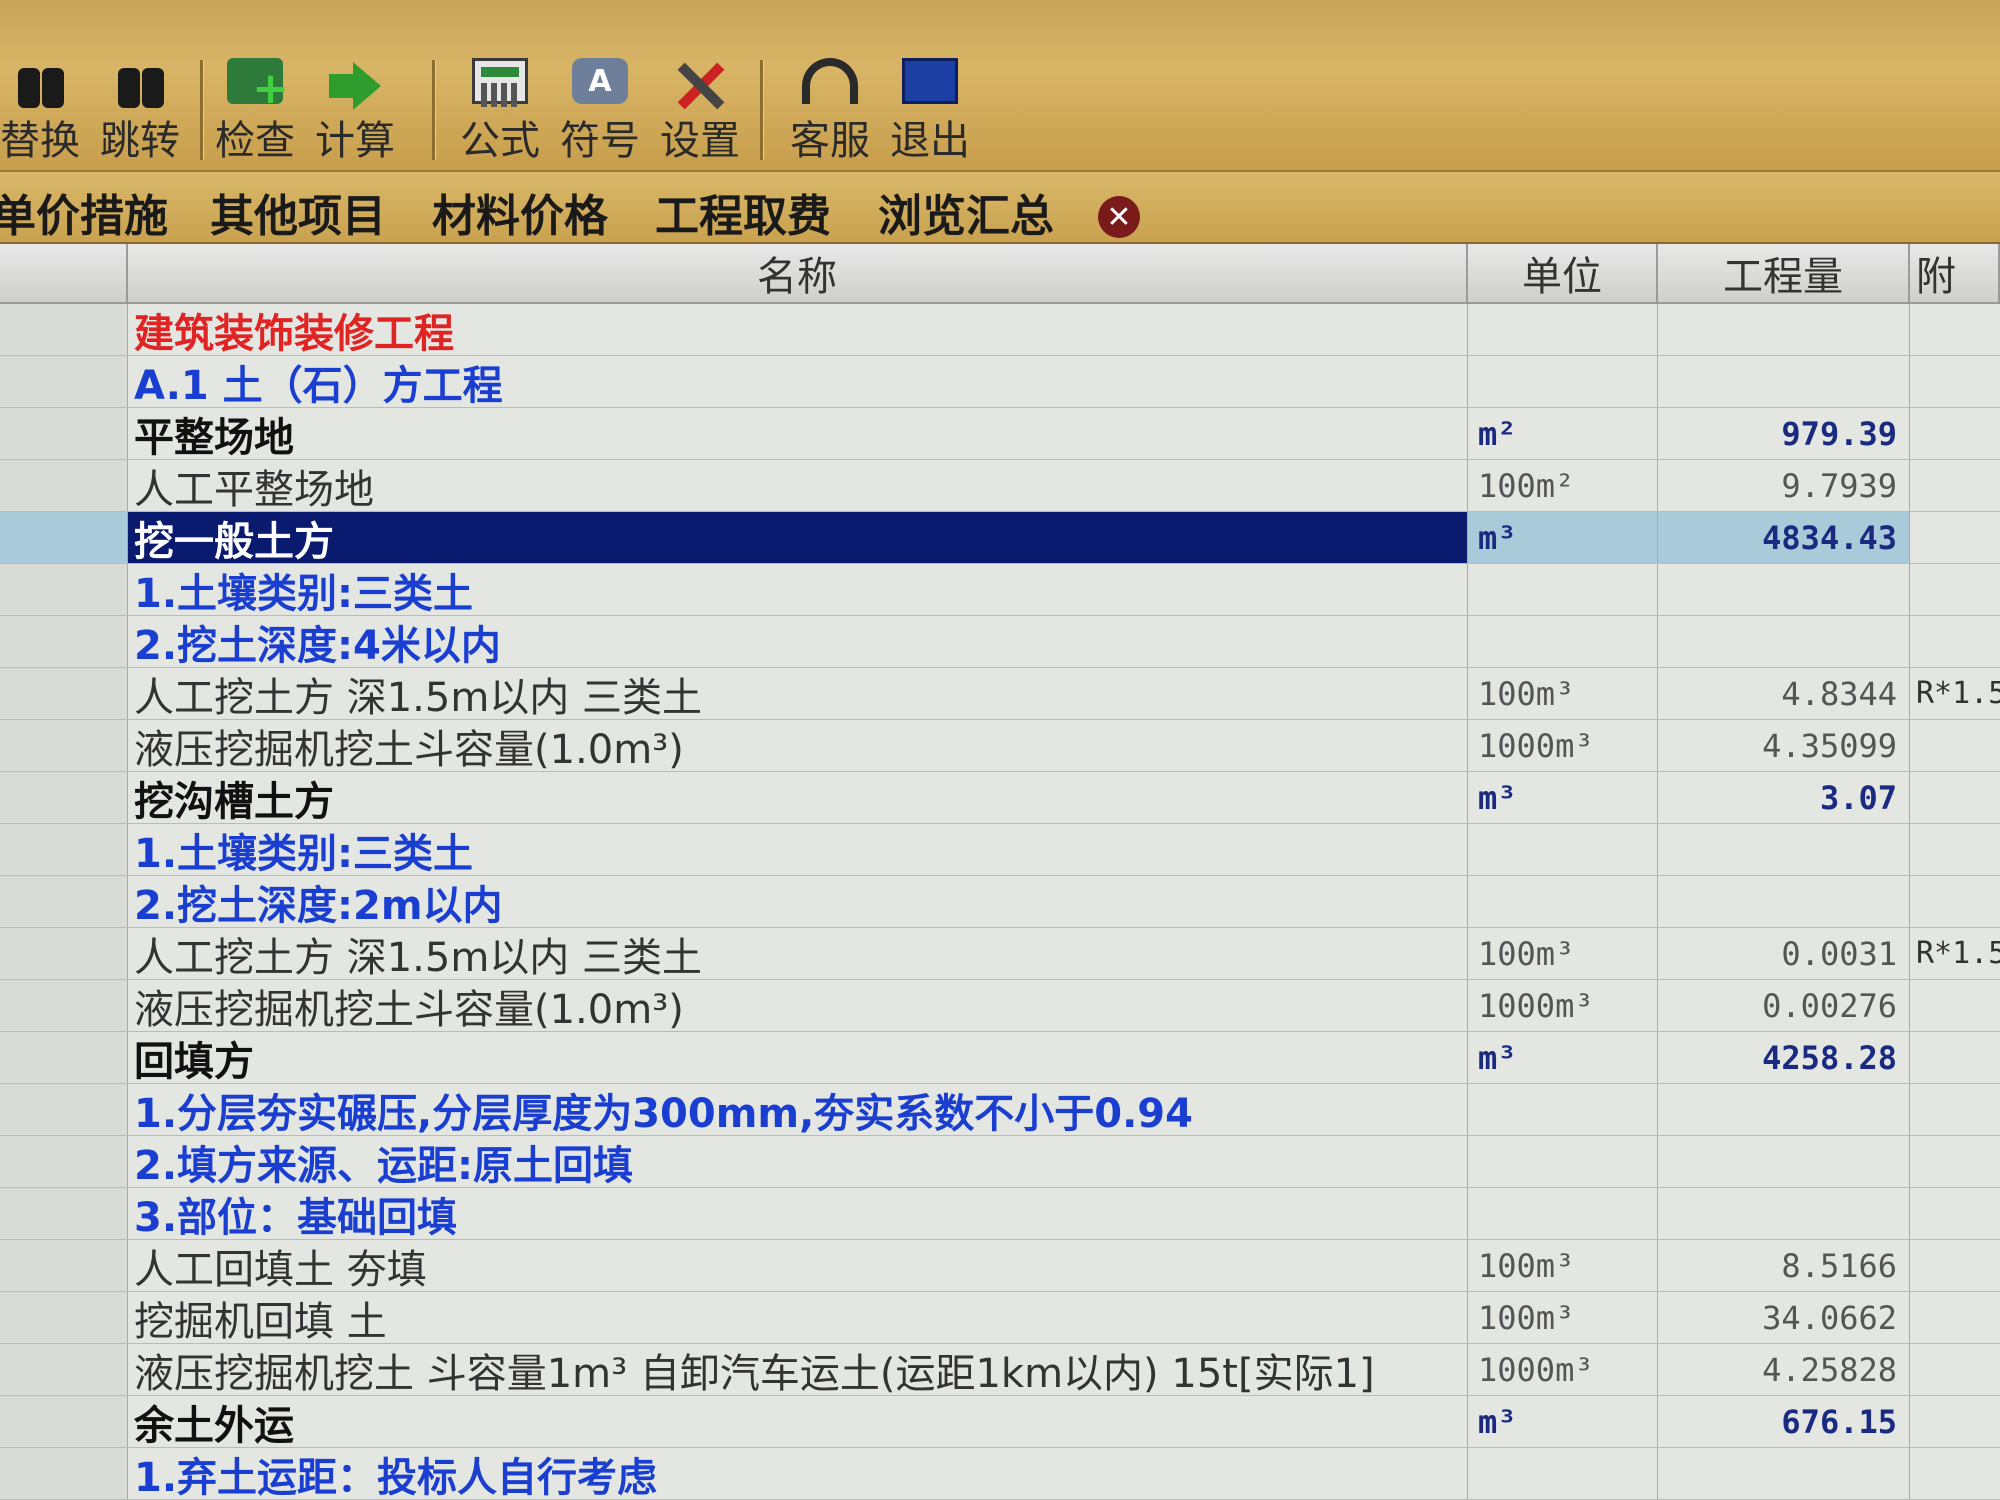 The image size is (2000, 1500). I want to click on toolbar-button-5: A 符号, so click(600, 112).